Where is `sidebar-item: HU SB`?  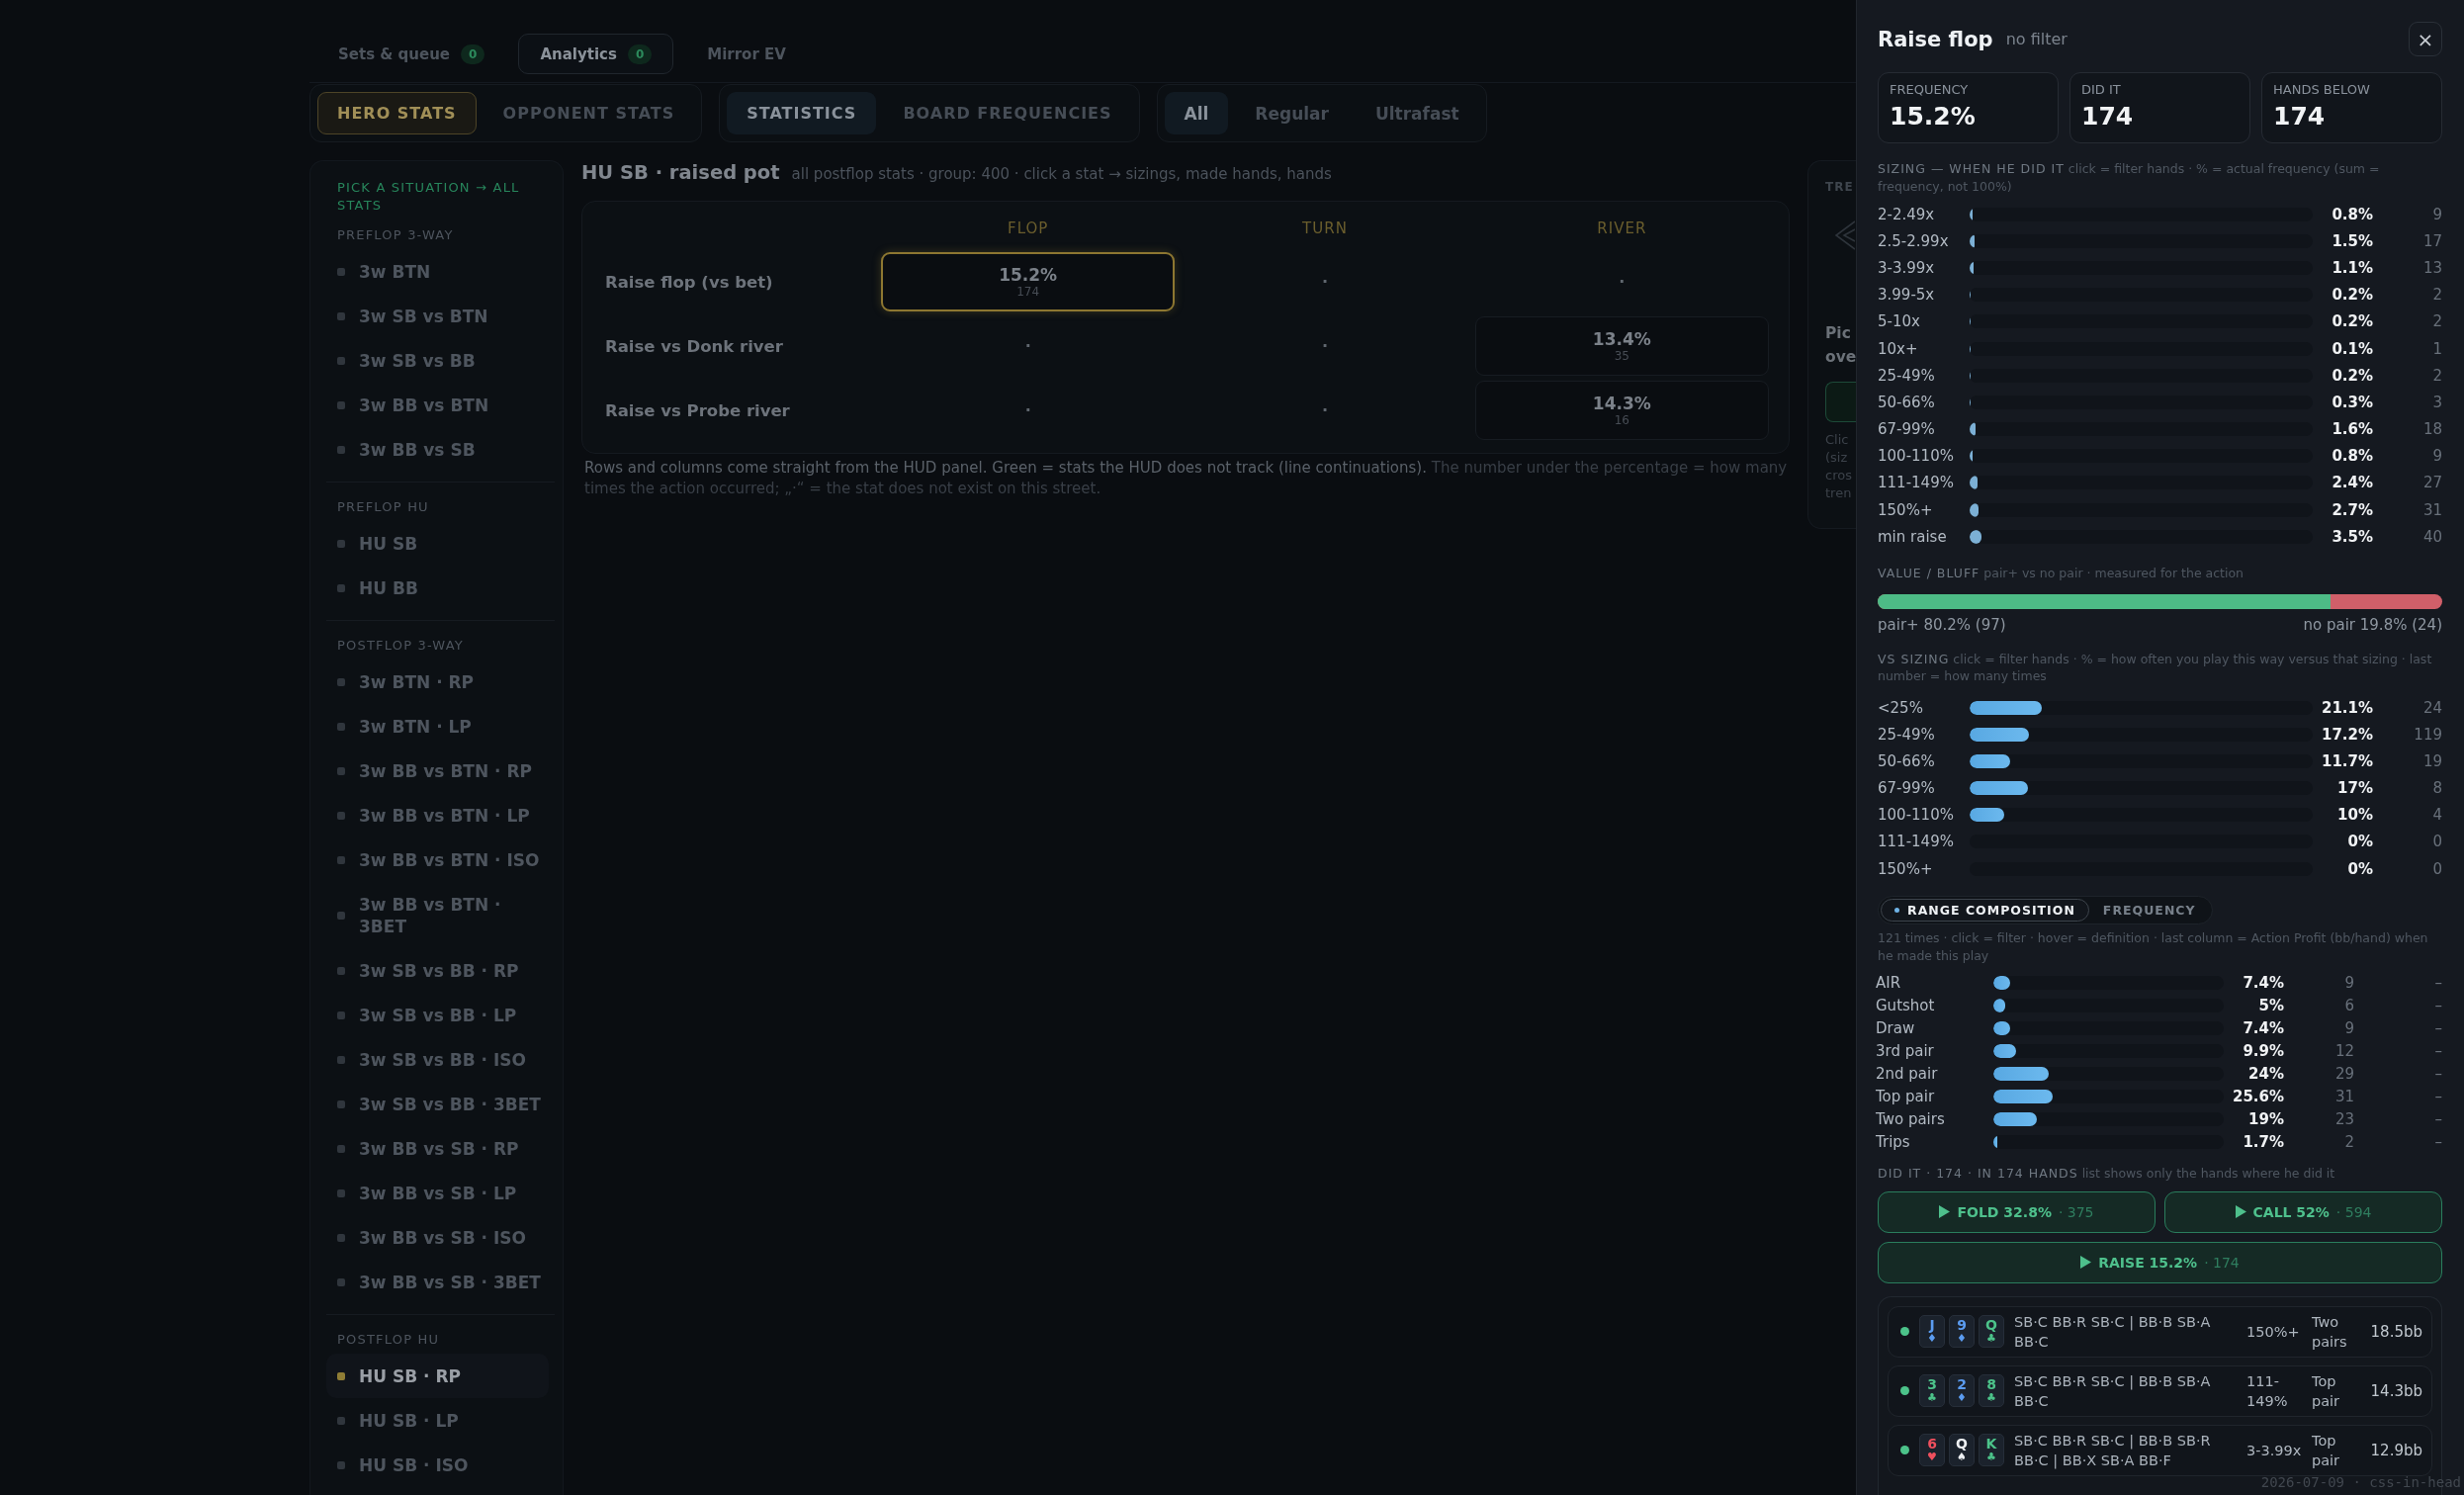 sidebar-item: HU SB is located at coordinates (437, 543).